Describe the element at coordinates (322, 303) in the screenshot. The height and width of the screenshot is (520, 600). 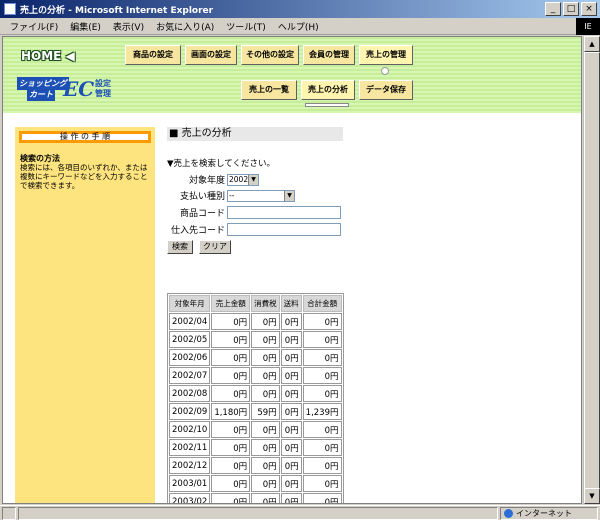
I see `col-total: 合計金額` at that location.